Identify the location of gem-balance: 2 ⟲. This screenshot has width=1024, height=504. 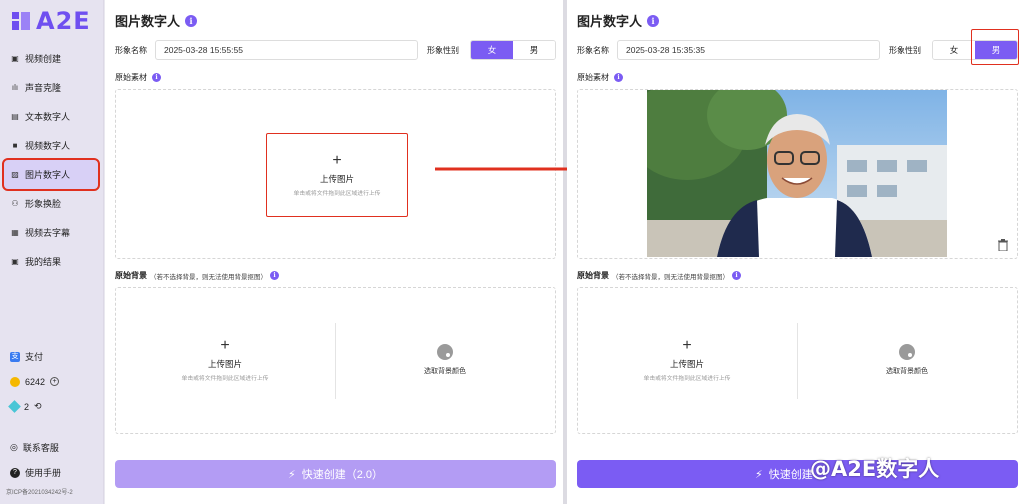
(54, 406).